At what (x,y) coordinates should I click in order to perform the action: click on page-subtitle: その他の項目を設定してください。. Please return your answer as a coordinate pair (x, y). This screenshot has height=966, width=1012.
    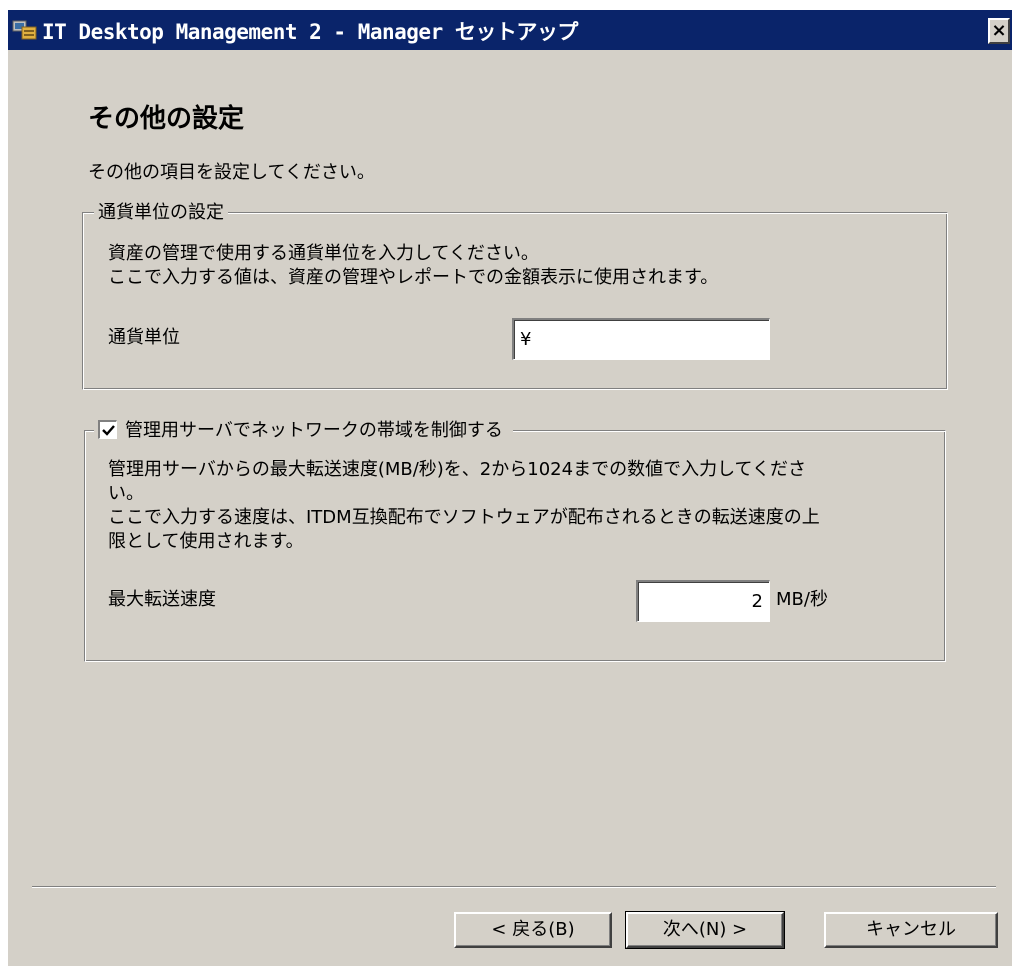
    Looking at the image, I should click on (231, 172).